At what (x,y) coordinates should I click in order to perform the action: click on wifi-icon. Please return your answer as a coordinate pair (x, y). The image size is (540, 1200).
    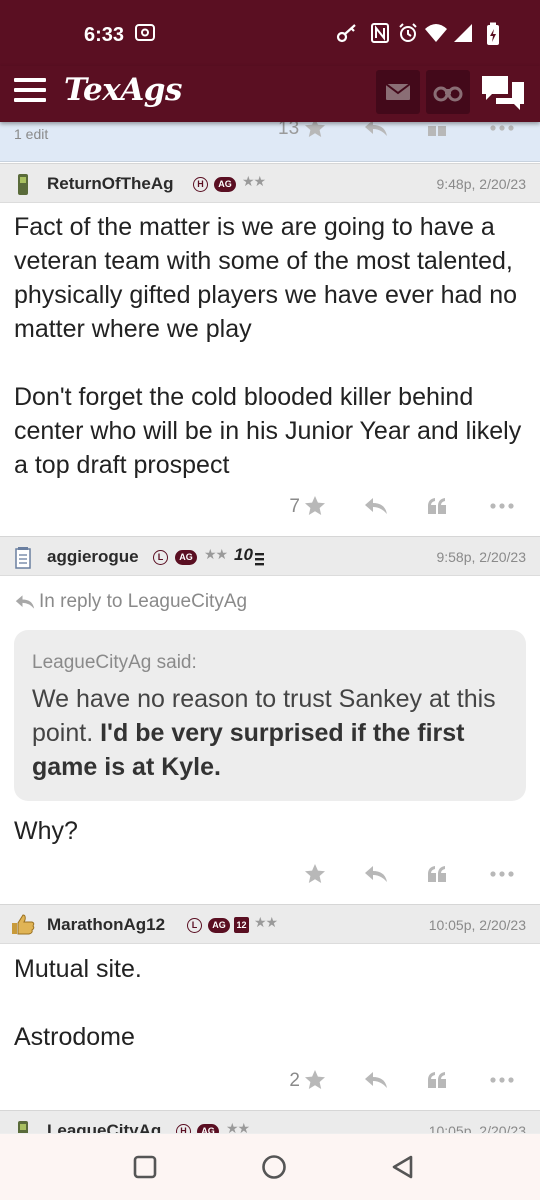
    Looking at the image, I should click on (436, 35).